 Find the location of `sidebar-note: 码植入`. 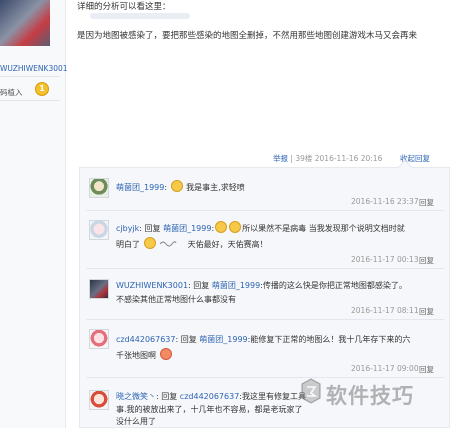

sidebar-note: 码植入 is located at coordinates (11, 92).